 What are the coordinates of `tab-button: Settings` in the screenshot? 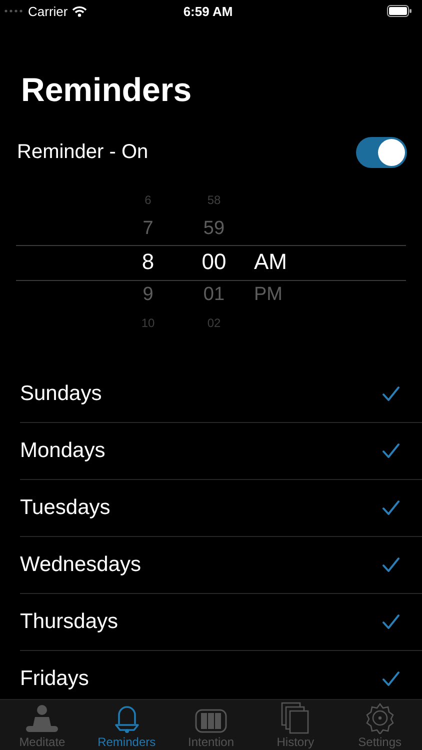 It's located at (380, 725).